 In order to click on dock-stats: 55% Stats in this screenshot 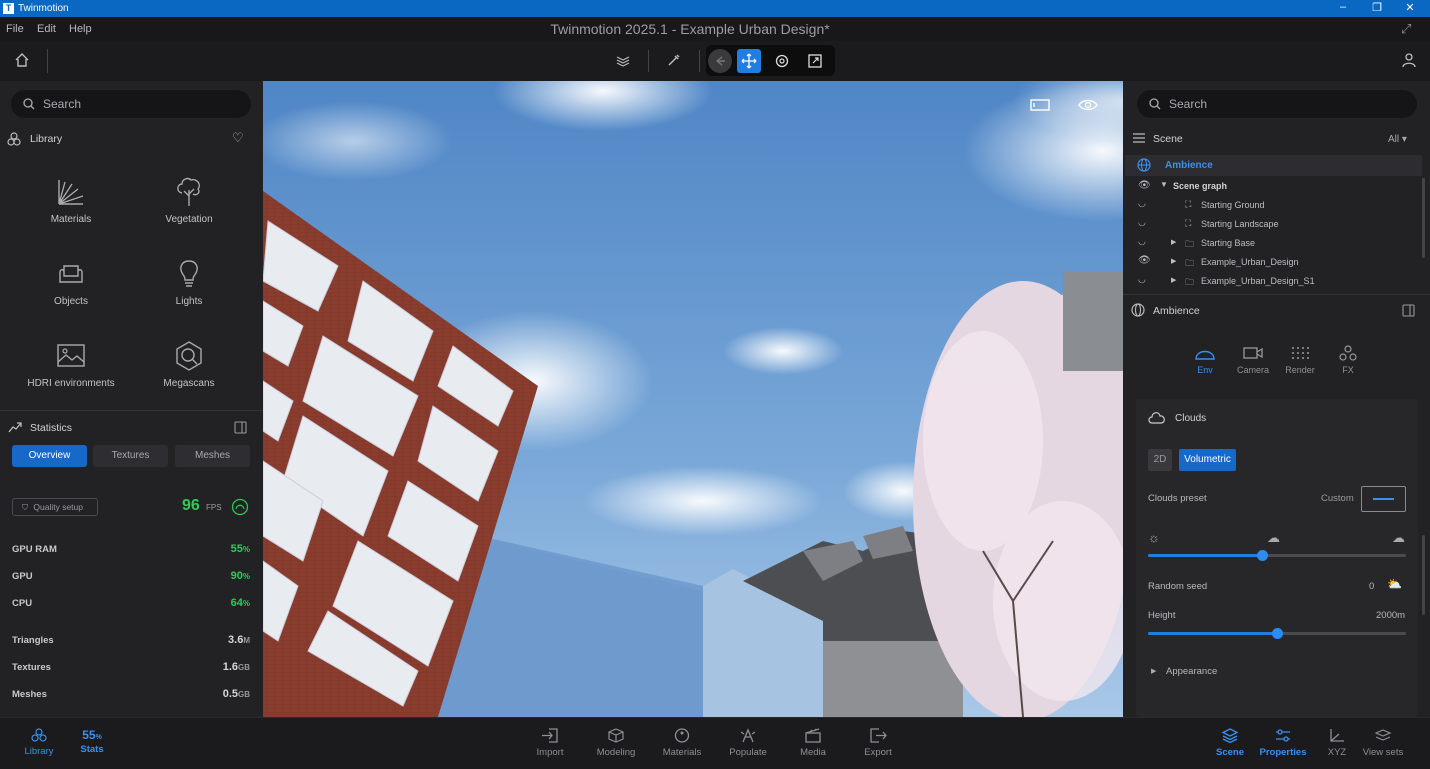, I will do `click(92, 741)`.